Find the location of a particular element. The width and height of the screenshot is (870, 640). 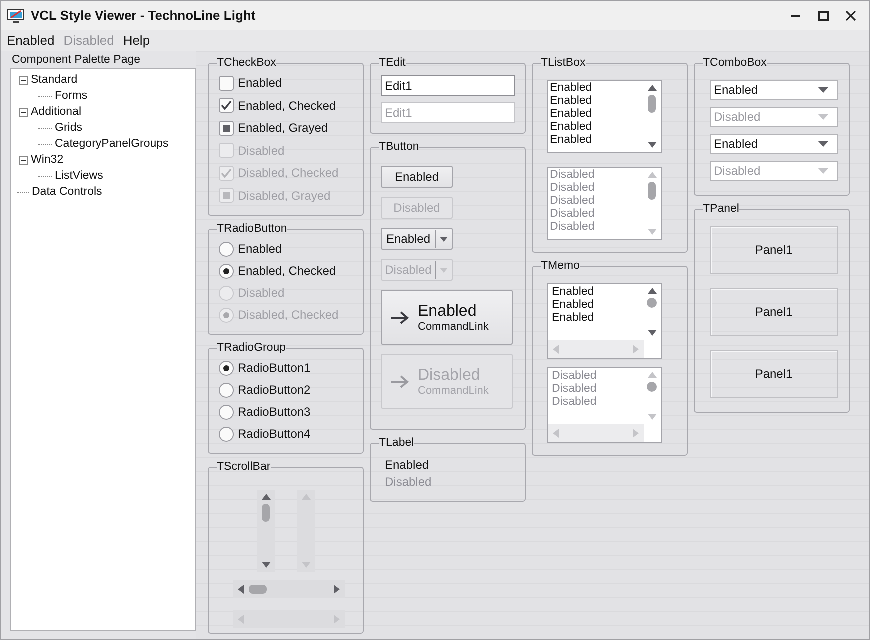

window-title: VCL Style Viewer - TechnoLine Light is located at coordinates (143, 15).